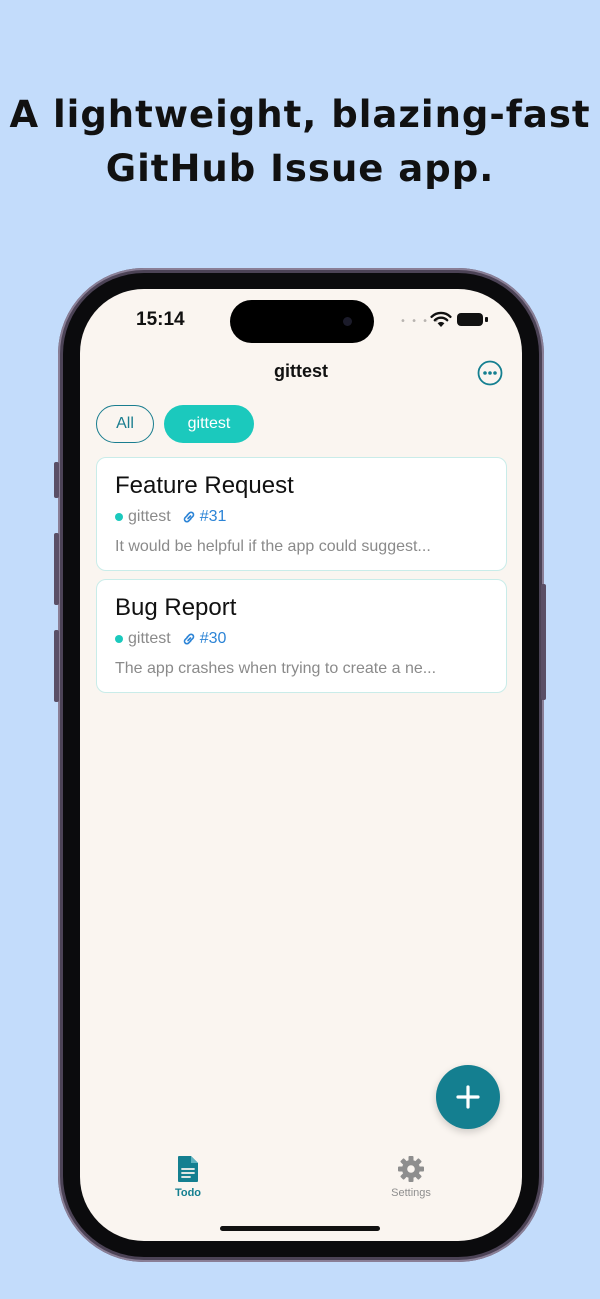  Describe the element at coordinates (300, 1228) in the screenshot. I see `home-indicator` at that location.